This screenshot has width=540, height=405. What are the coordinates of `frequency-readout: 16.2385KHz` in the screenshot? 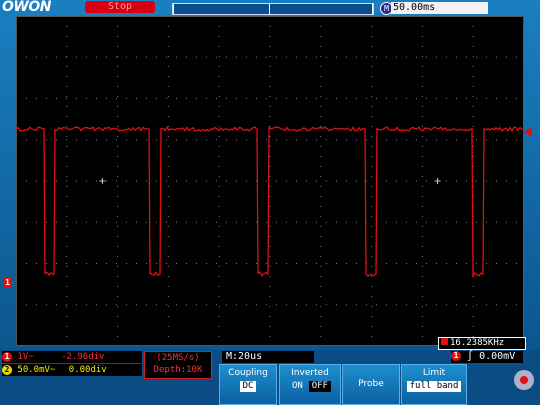 It's located at (482, 343).